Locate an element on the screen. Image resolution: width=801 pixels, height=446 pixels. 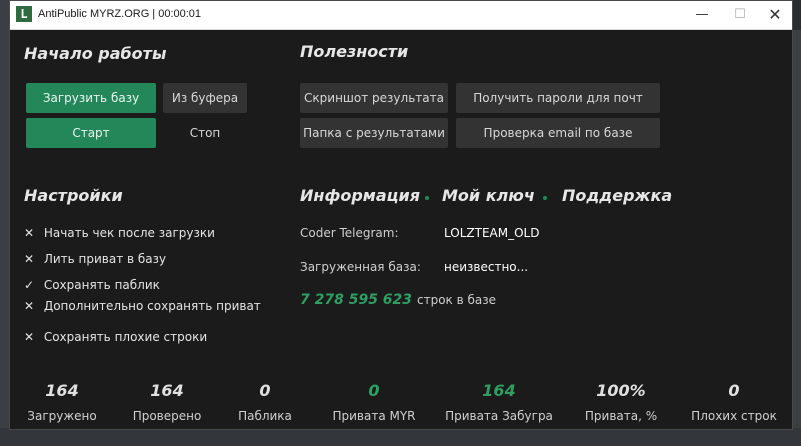
stat-private-foreign-value: 164 is located at coordinates (499, 390).